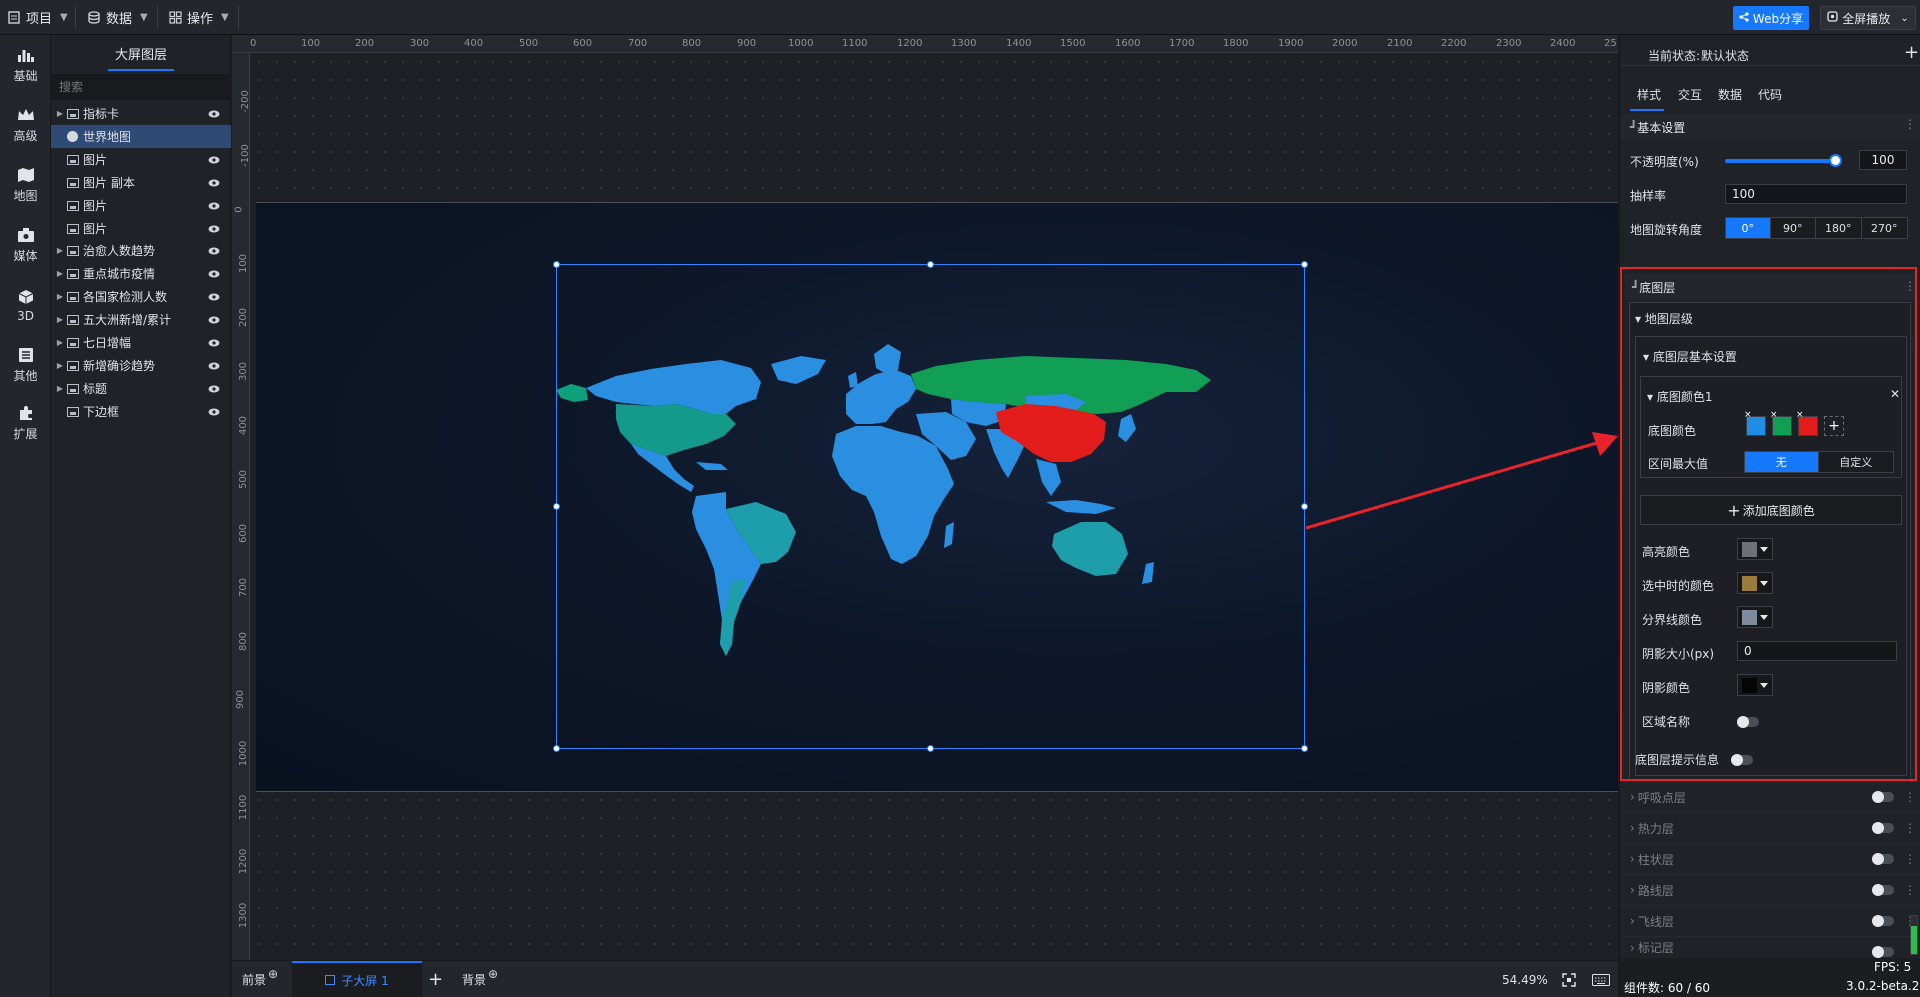 The height and width of the screenshot is (997, 1920). I want to click on tab-interaction: 交互, so click(1690, 94).